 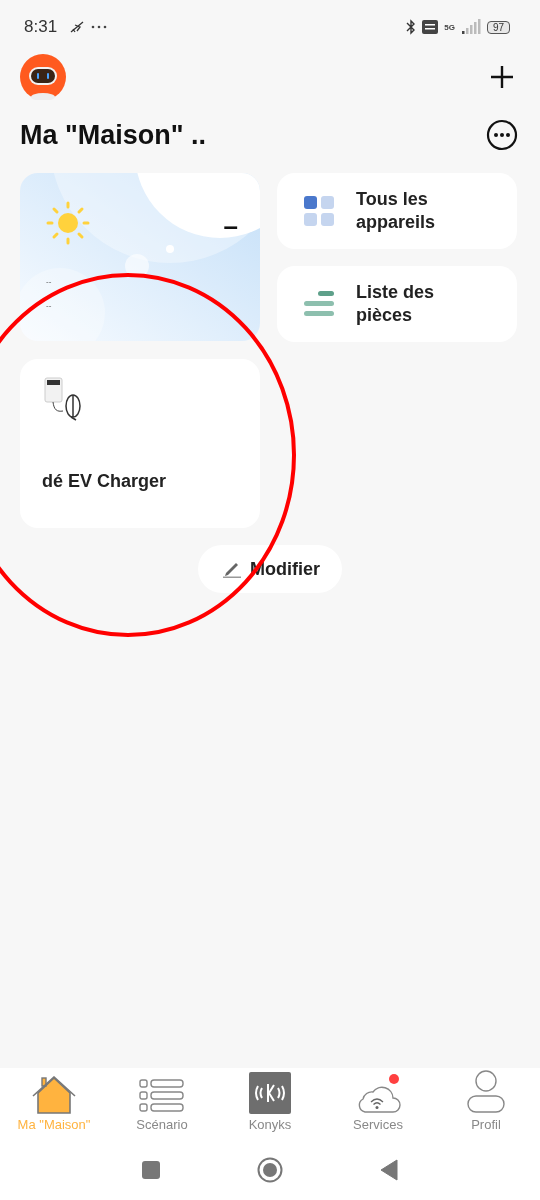 What do you see at coordinates (54, 1095) in the screenshot?
I see `house-icon` at bounding box center [54, 1095].